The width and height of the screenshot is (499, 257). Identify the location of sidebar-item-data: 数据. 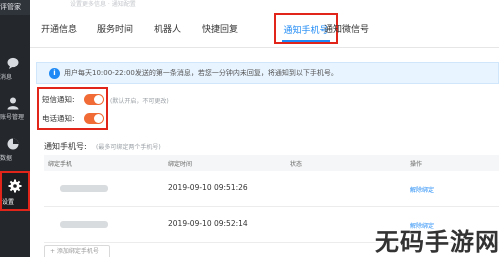
(15, 151).